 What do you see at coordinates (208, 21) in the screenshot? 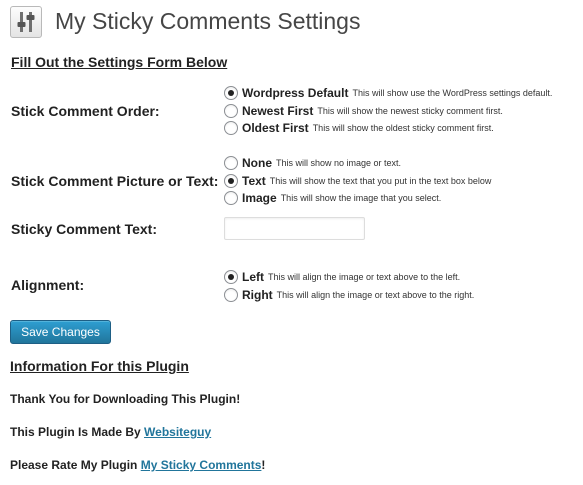
I see `page-title: My Sticky Comments Settings` at bounding box center [208, 21].